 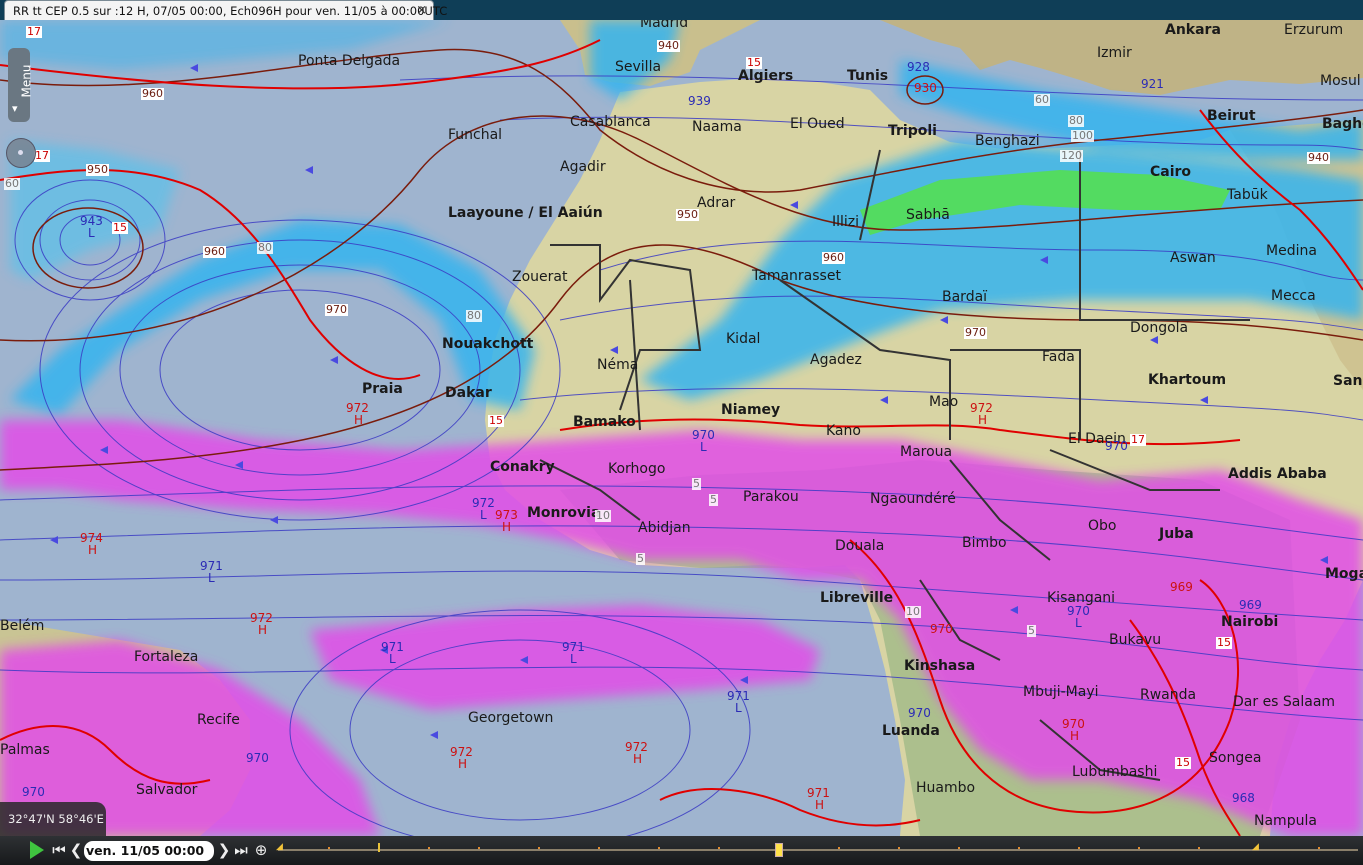 I want to click on menu-button: Menu ▾, so click(x=21, y=85).